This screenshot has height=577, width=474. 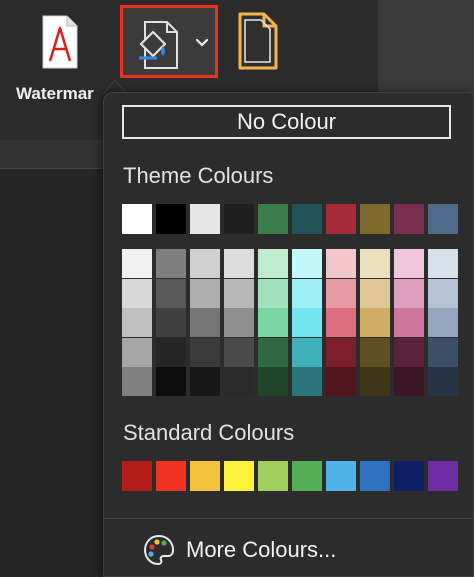 What do you see at coordinates (55, 93) in the screenshot?
I see `watermark-label: Watermar` at bounding box center [55, 93].